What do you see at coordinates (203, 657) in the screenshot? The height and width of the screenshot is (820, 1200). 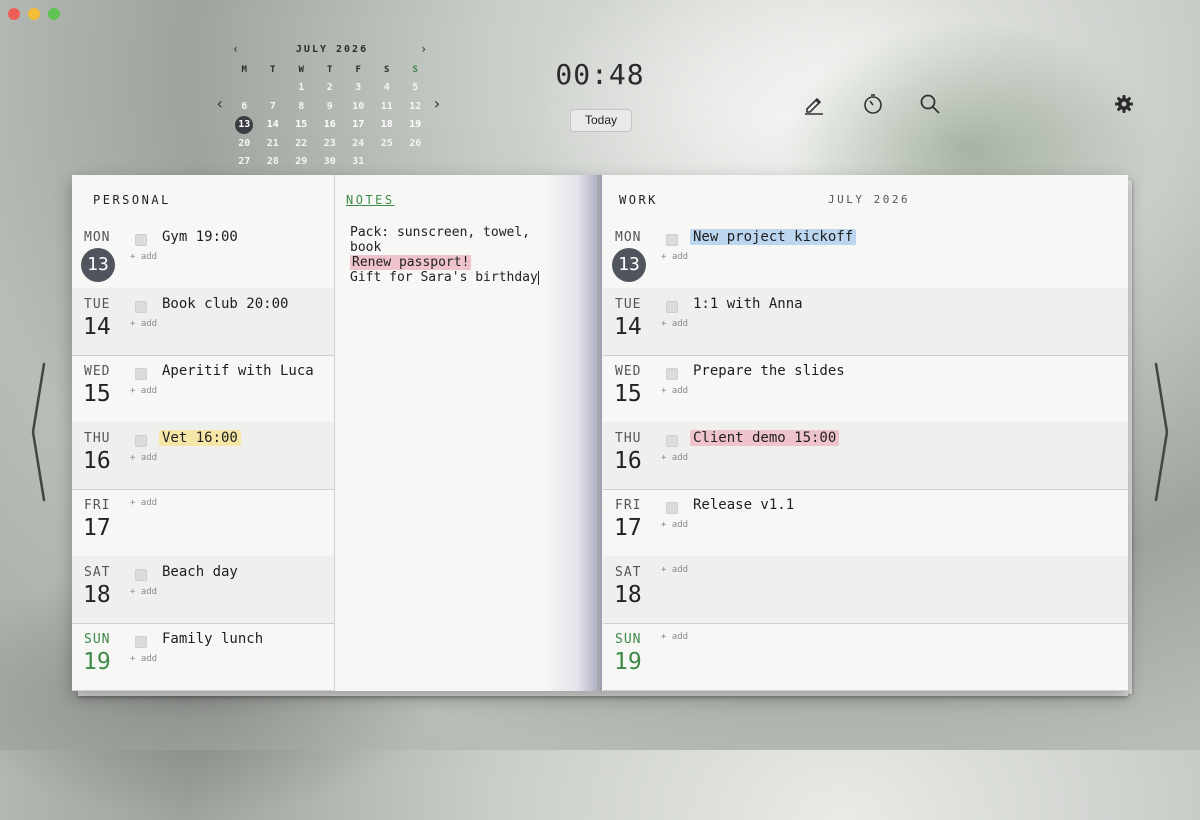 I see `day-row-sun: SUN 19 + add Family lunch` at bounding box center [203, 657].